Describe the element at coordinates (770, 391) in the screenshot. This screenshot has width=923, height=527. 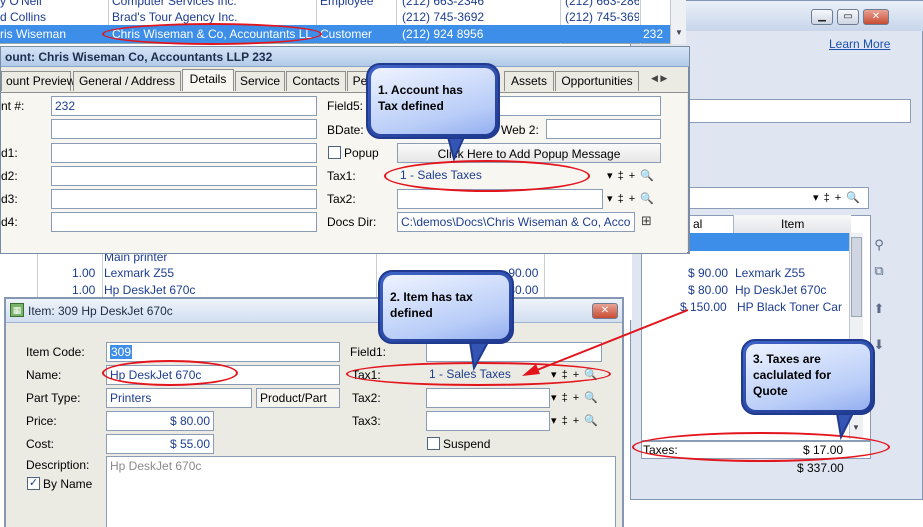
I see `callout-3-line3: Quote` at that location.